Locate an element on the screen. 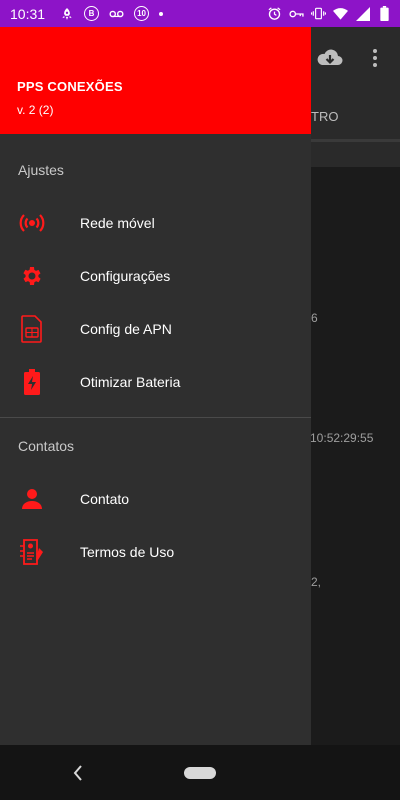 This screenshot has height=800, width=400. menu-item-otimizar-bateria: Otimizar Bateria is located at coordinates (155, 382).